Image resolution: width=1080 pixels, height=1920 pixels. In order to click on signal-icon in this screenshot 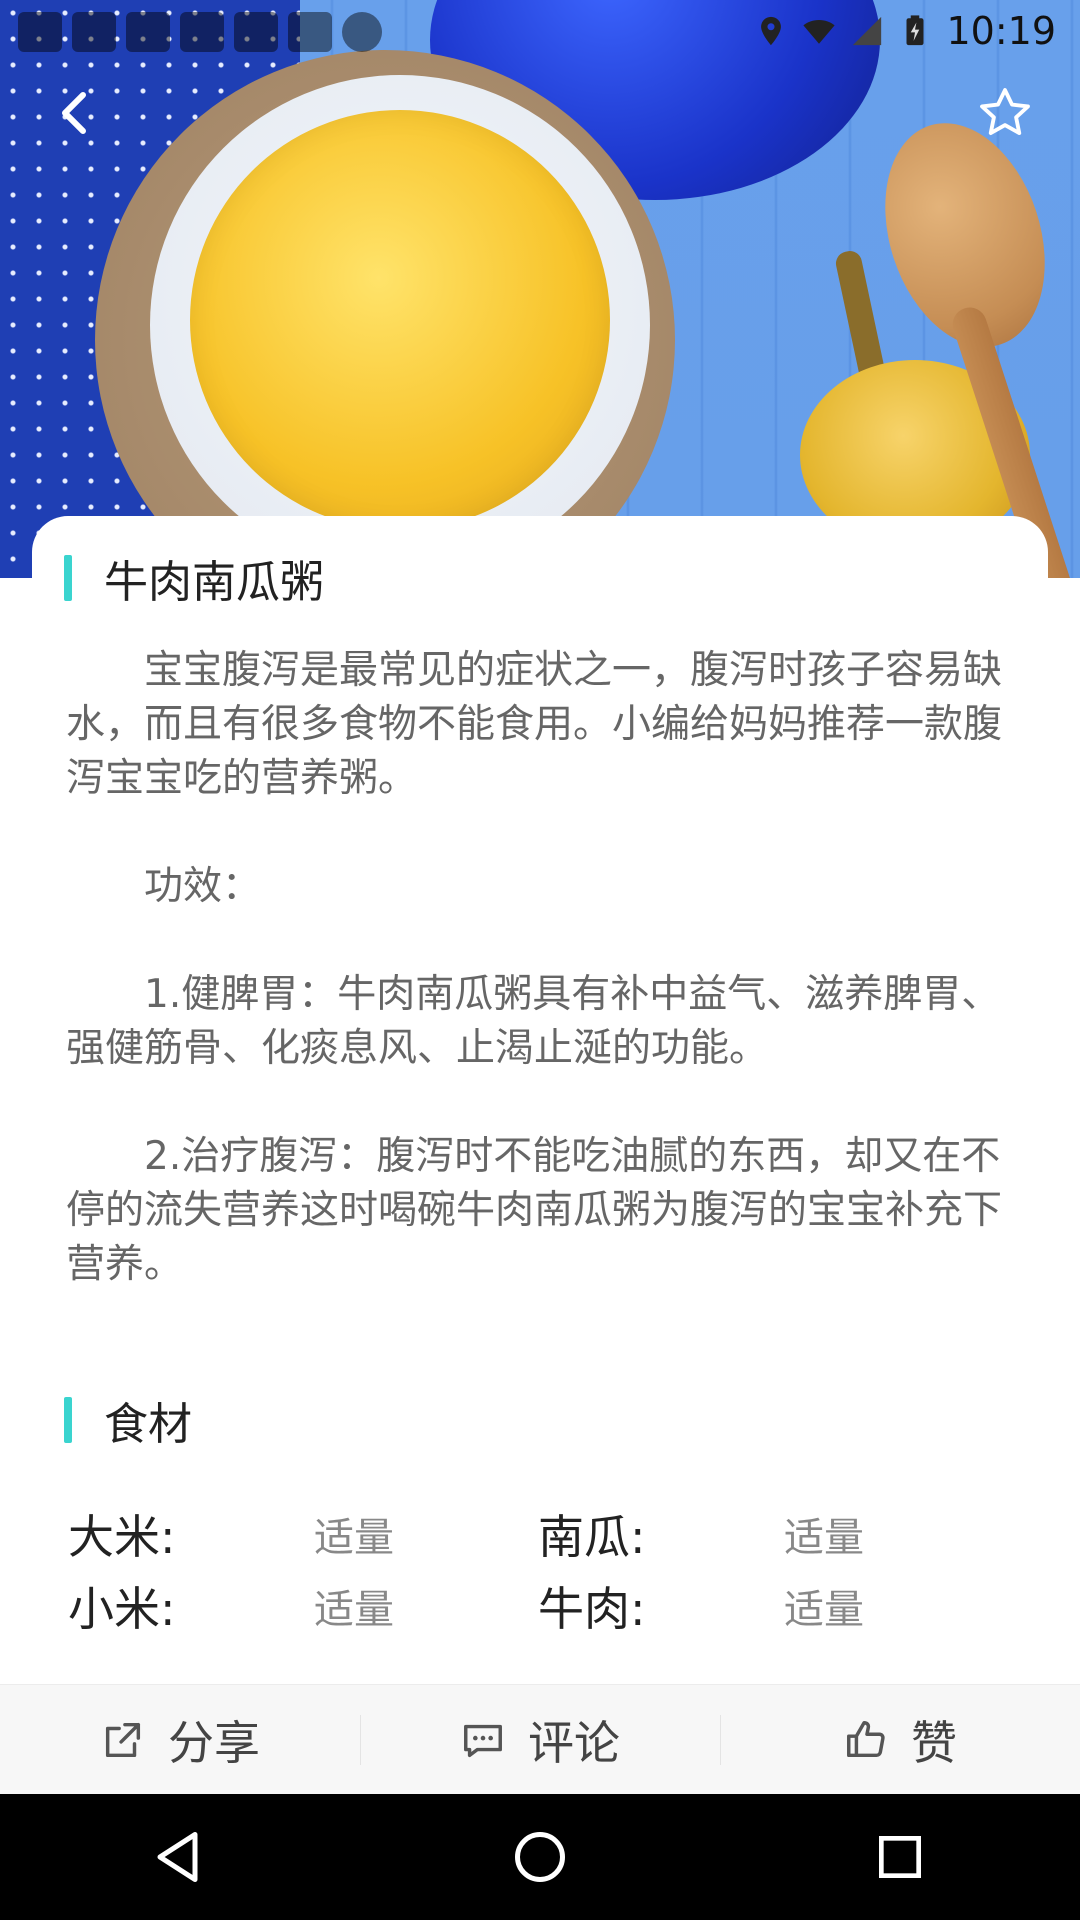, I will do `click(867, 31)`.